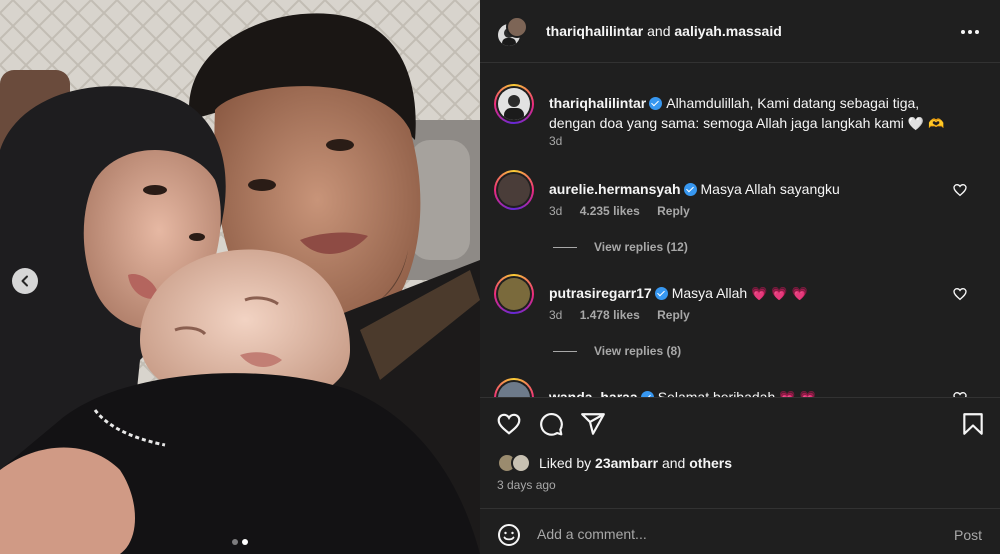 The image size is (1000, 554). What do you see at coordinates (641, 247) in the screenshot?
I see `view-replies-label: View replies (12)` at bounding box center [641, 247].